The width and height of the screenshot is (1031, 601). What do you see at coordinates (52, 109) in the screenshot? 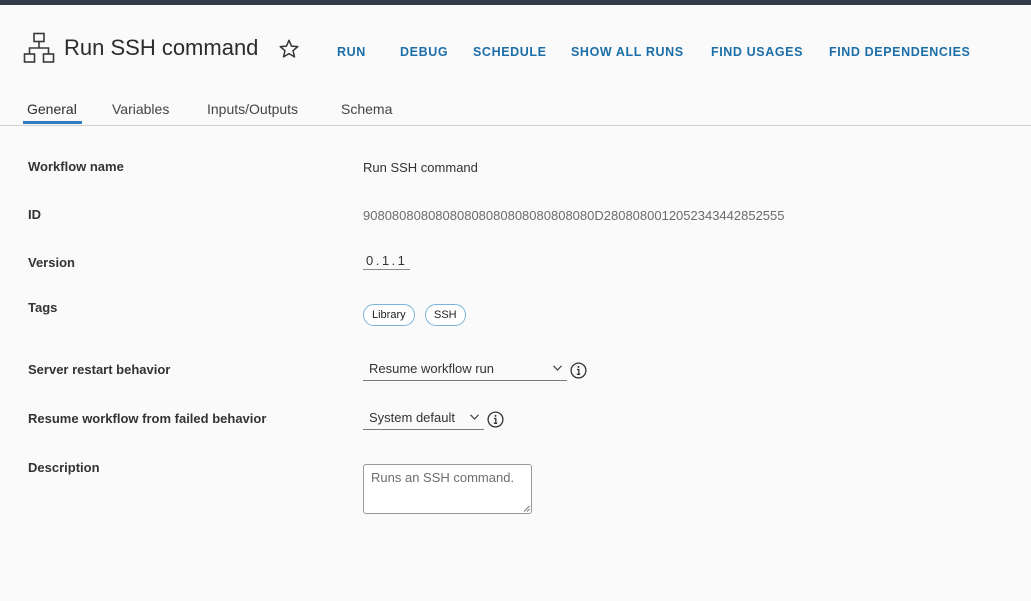
I see `tab-general: General` at bounding box center [52, 109].